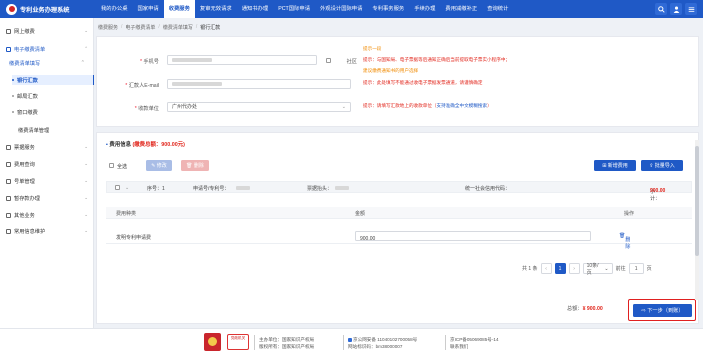 The image size is (703, 355). What do you see at coordinates (294, 9) in the screenshot?
I see `nav-item-pct: PCT国际申请` at bounding box center [294, 9].